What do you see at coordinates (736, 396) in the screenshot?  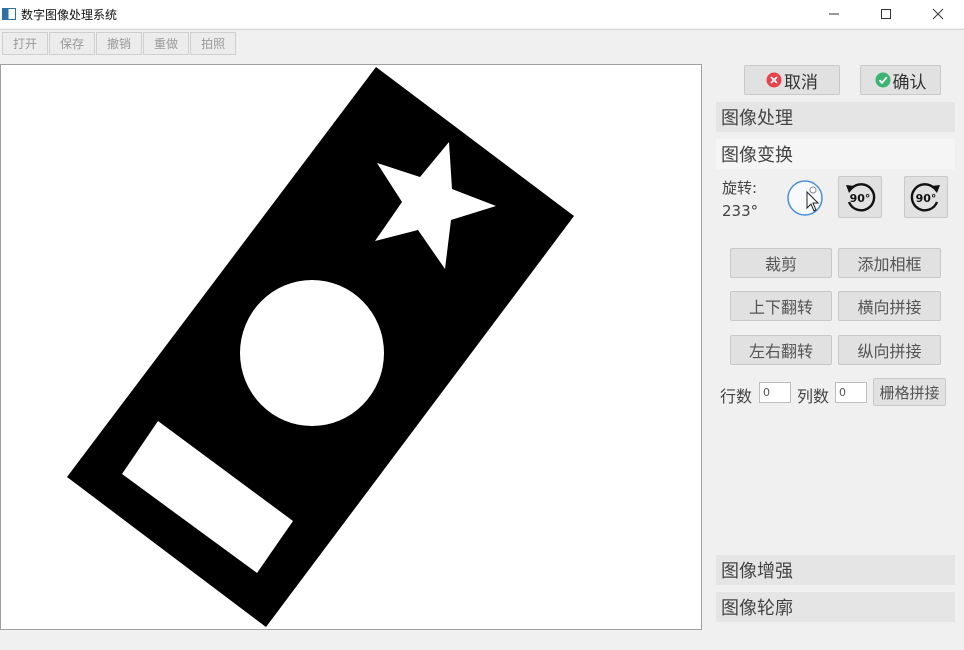 I see `rows-label: 行数` at bounding box center [736, 396].